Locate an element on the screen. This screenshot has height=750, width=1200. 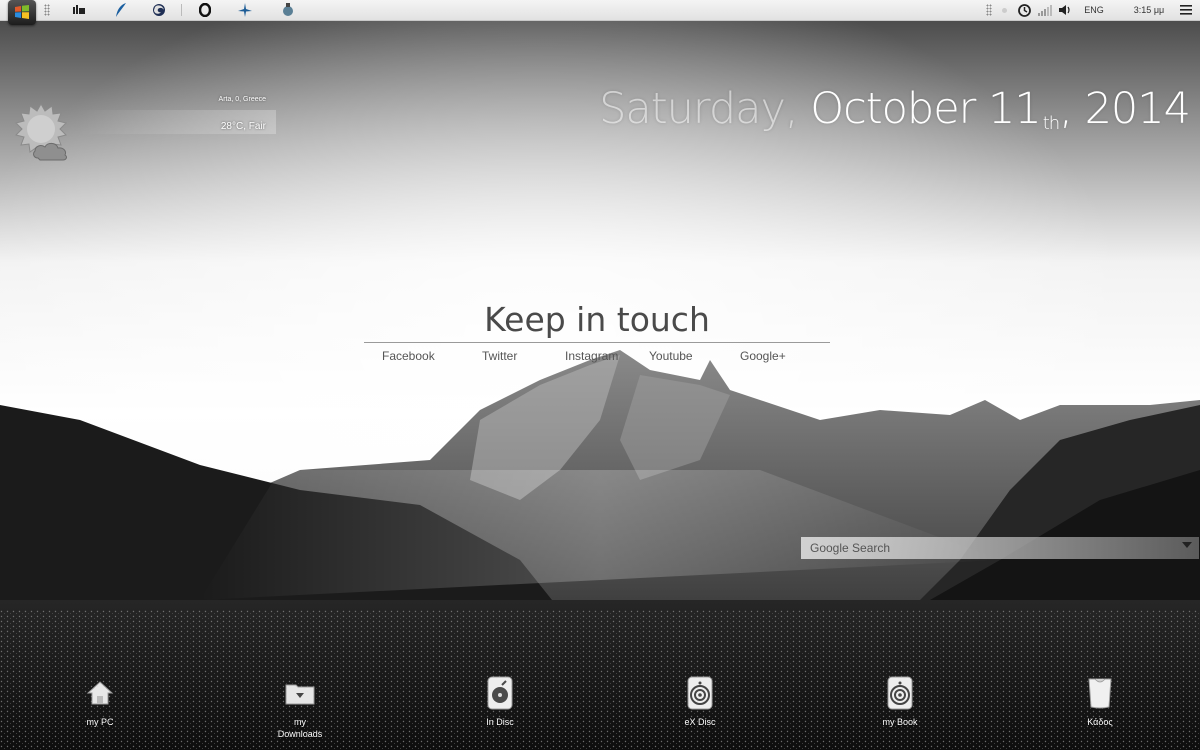
network-globe-icon is located at coordinates (288, 10).